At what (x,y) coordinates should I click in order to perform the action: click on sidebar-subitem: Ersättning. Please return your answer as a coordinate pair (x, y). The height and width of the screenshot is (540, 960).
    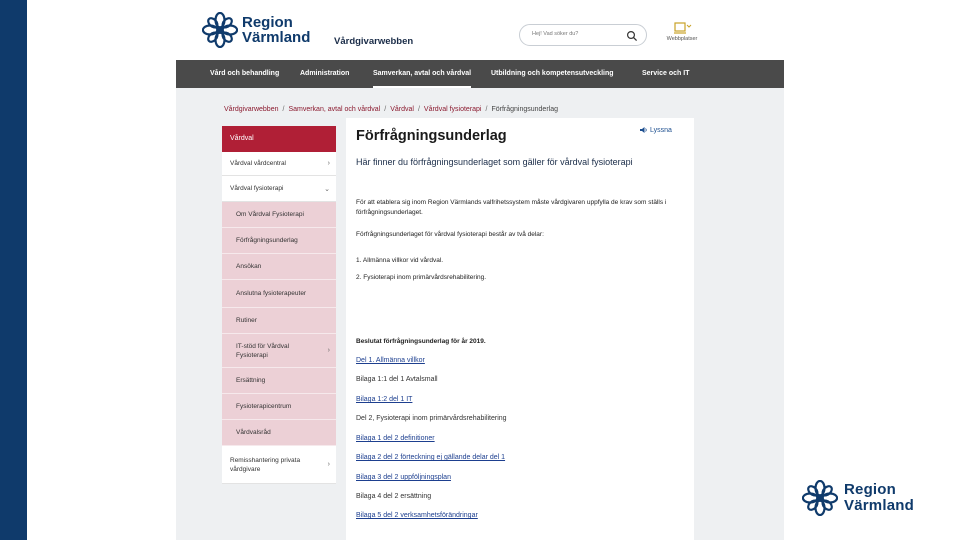
    Looking at the image, I should click on (279, 381).